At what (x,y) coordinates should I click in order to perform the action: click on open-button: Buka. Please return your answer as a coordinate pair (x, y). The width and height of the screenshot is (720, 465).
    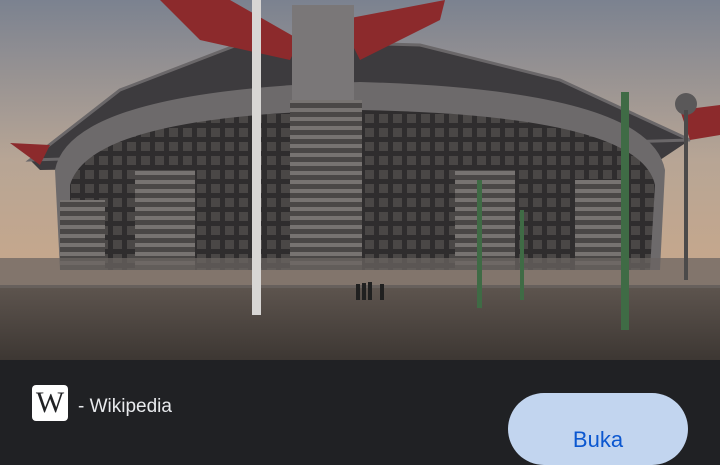
    Looking at the image, I should click on (598, 429).